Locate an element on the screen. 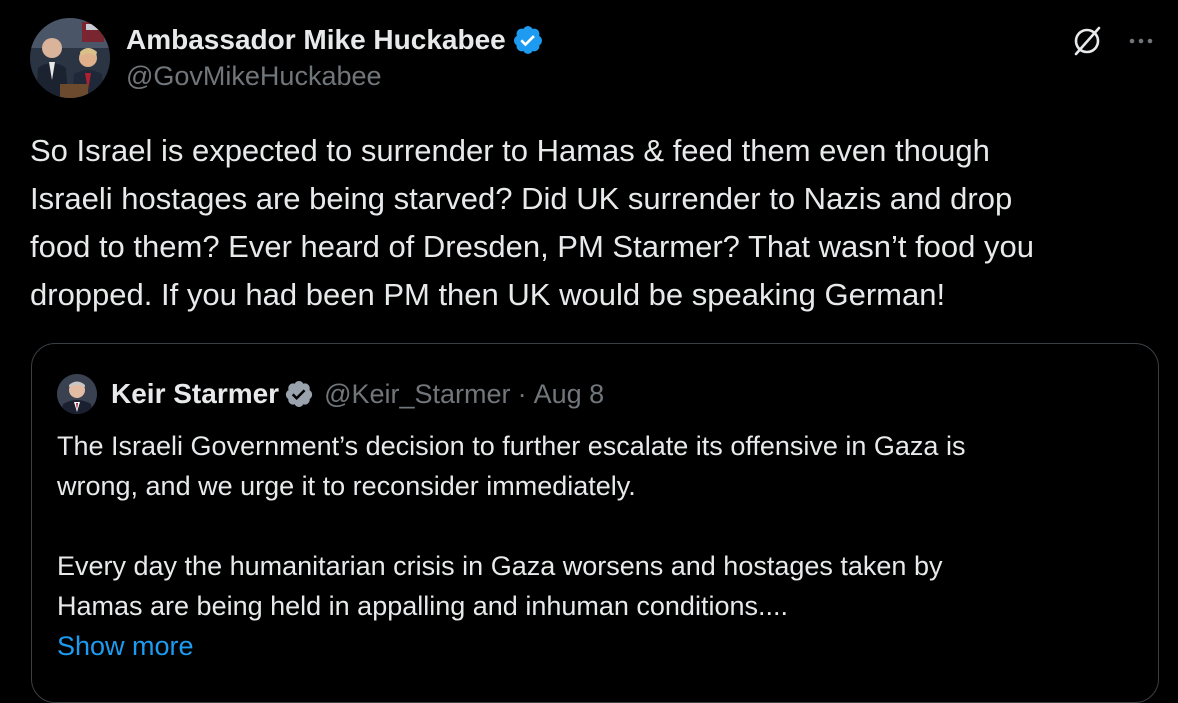 The width and height of the screenshot is (1178, 703). author-name-row: Ambassador Mike Huckabee is located at coordinates (335, 40).